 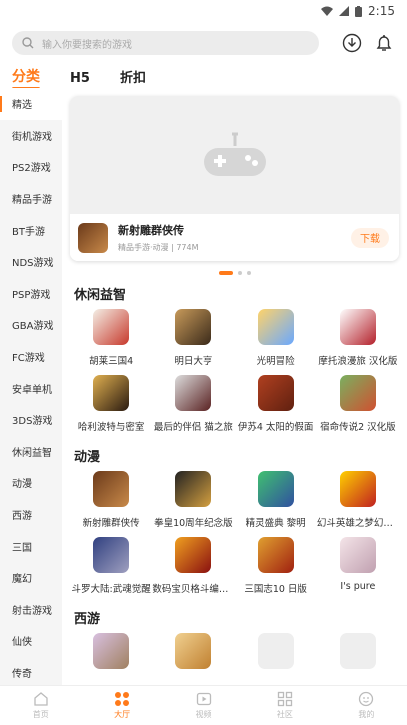 I want to click on game-name: 幻斗英雄之梦幻西游, so click(x=357, y=523).